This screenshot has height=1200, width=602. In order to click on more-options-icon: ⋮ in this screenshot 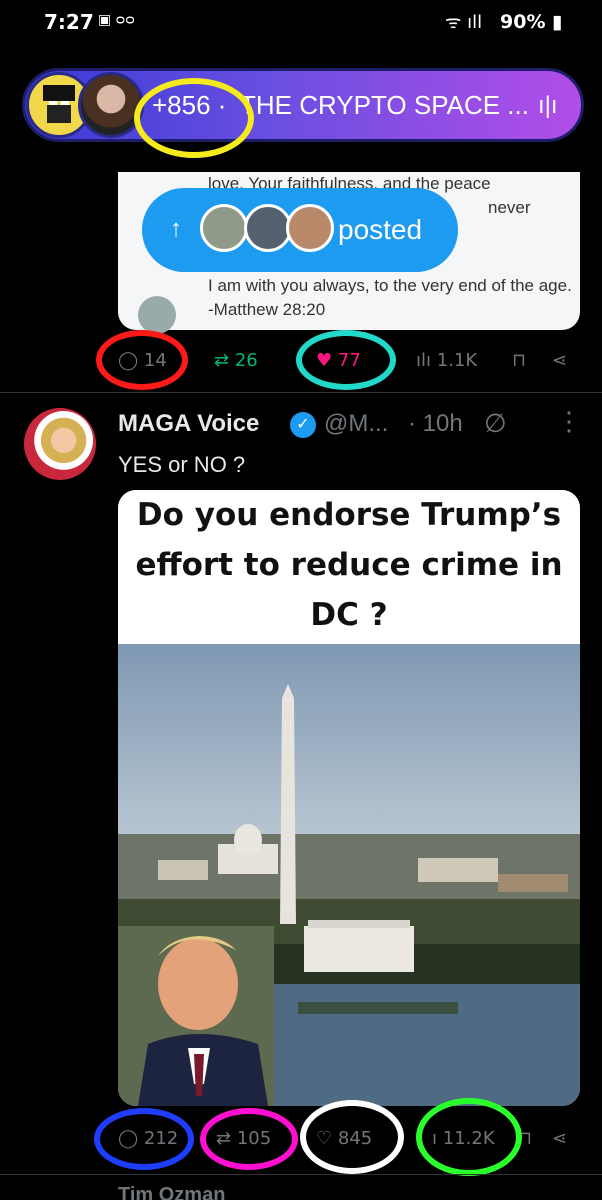, I will do `click(569, 421)`.